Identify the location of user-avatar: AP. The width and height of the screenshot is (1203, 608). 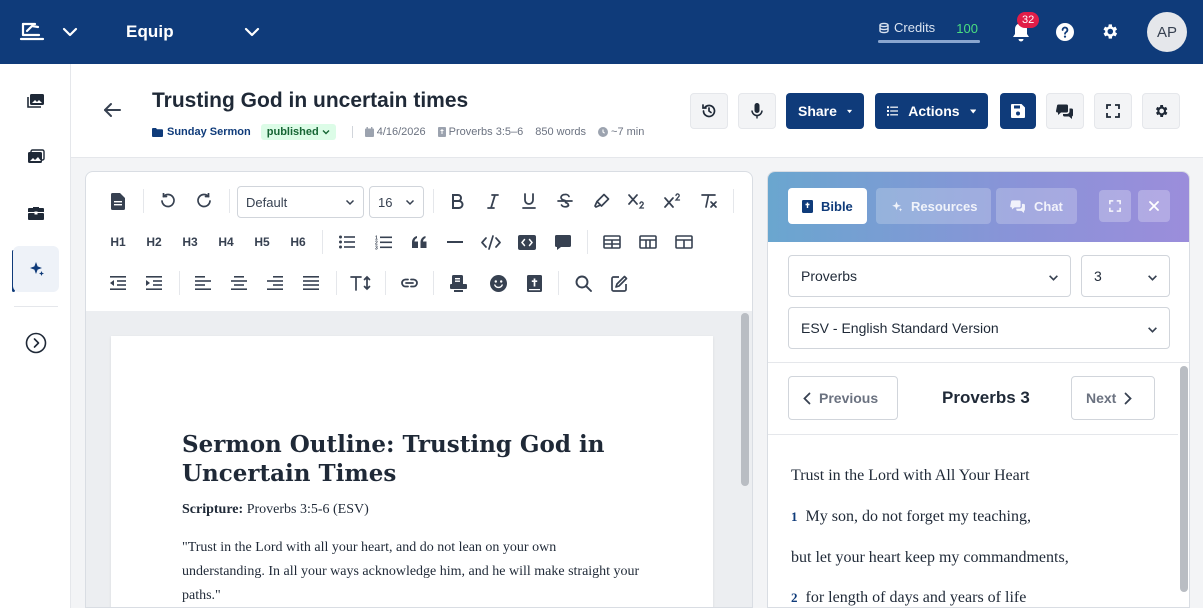
(1167, 32).